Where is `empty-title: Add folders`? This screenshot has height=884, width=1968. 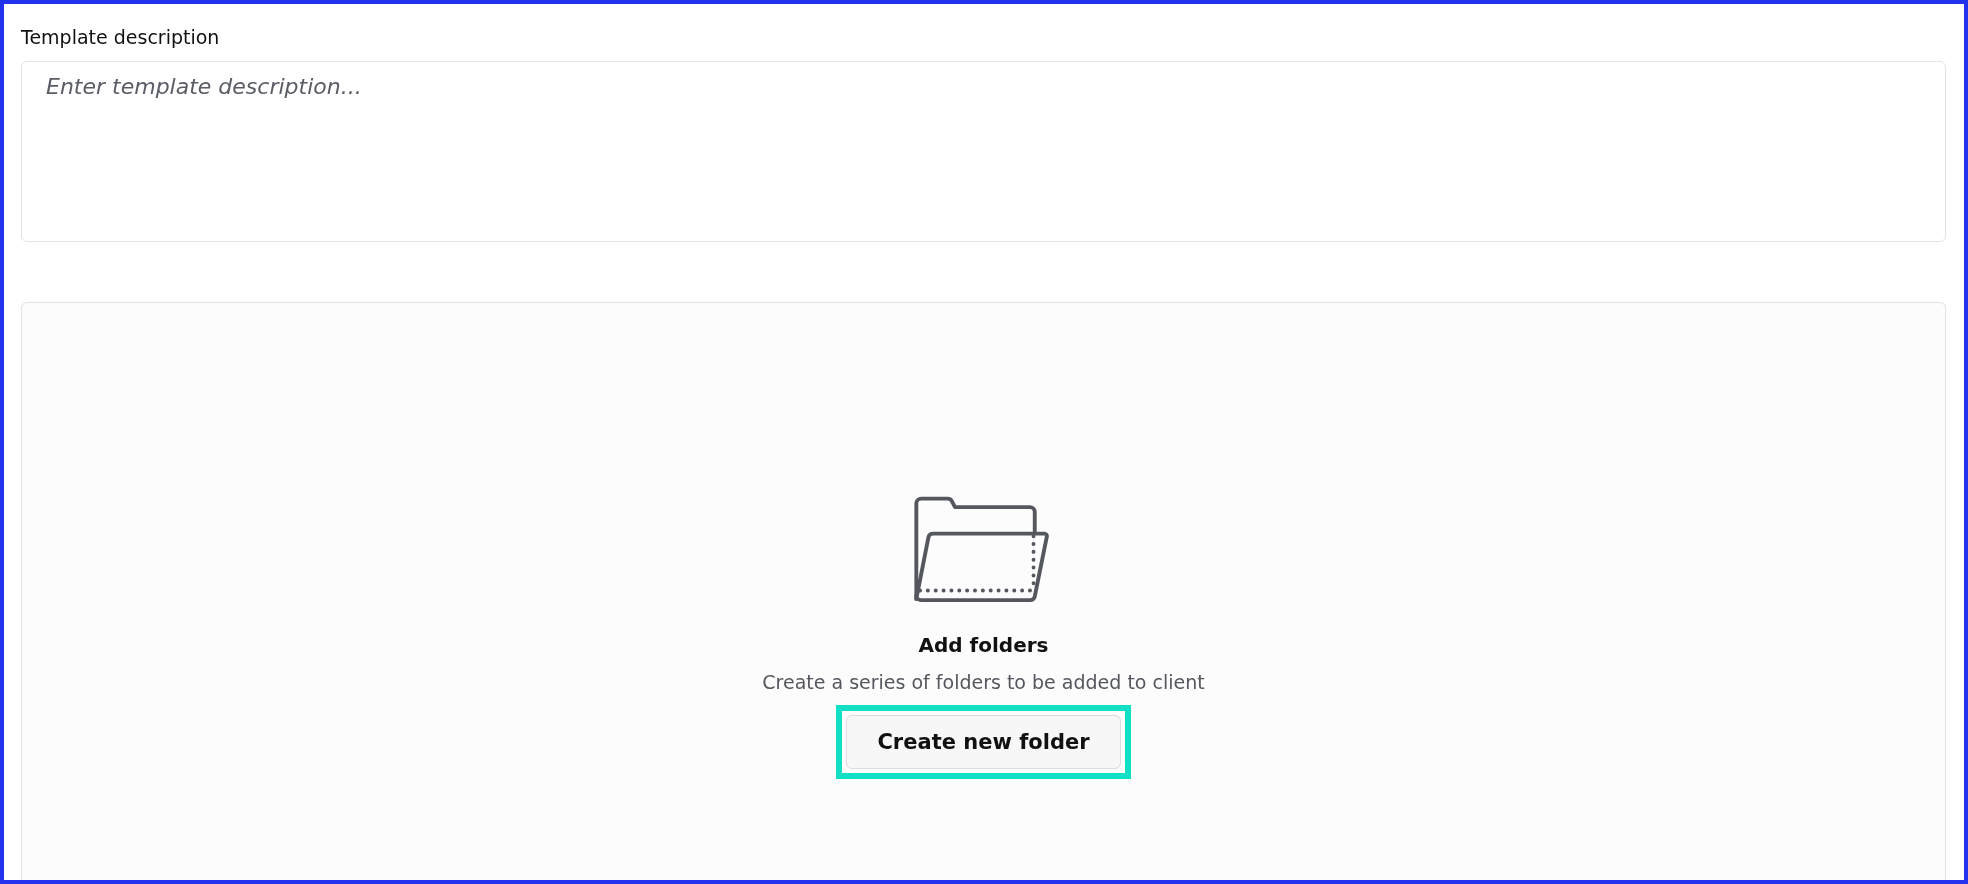 empty-title: Add folders is located at coordinates (983, 645).